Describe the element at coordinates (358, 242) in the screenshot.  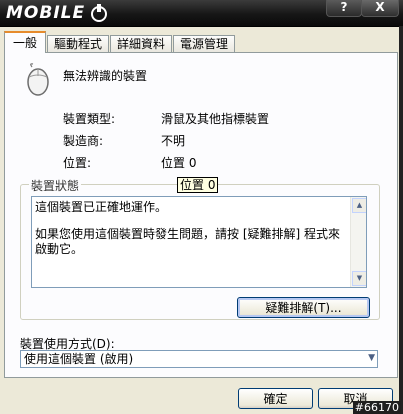
I see `status-scrollbar: ▲ ▼` at that location.